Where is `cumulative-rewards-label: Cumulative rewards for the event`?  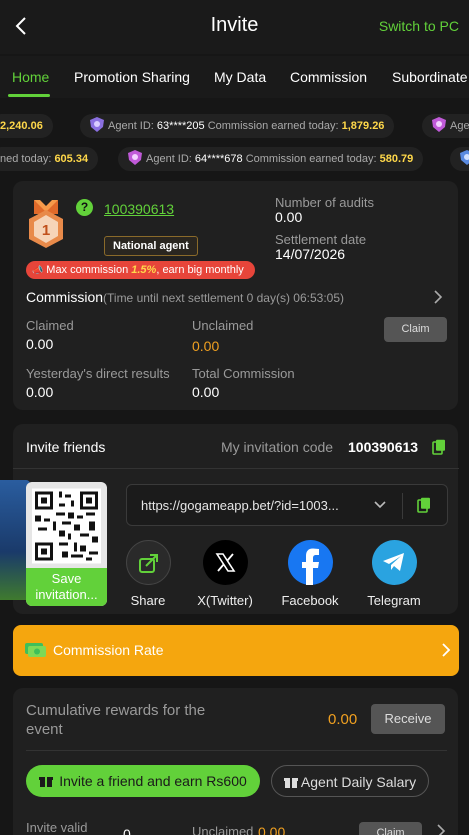
cumulative-rewards-label: Cumulative rewards for the event is located at coordinates (116, 720).